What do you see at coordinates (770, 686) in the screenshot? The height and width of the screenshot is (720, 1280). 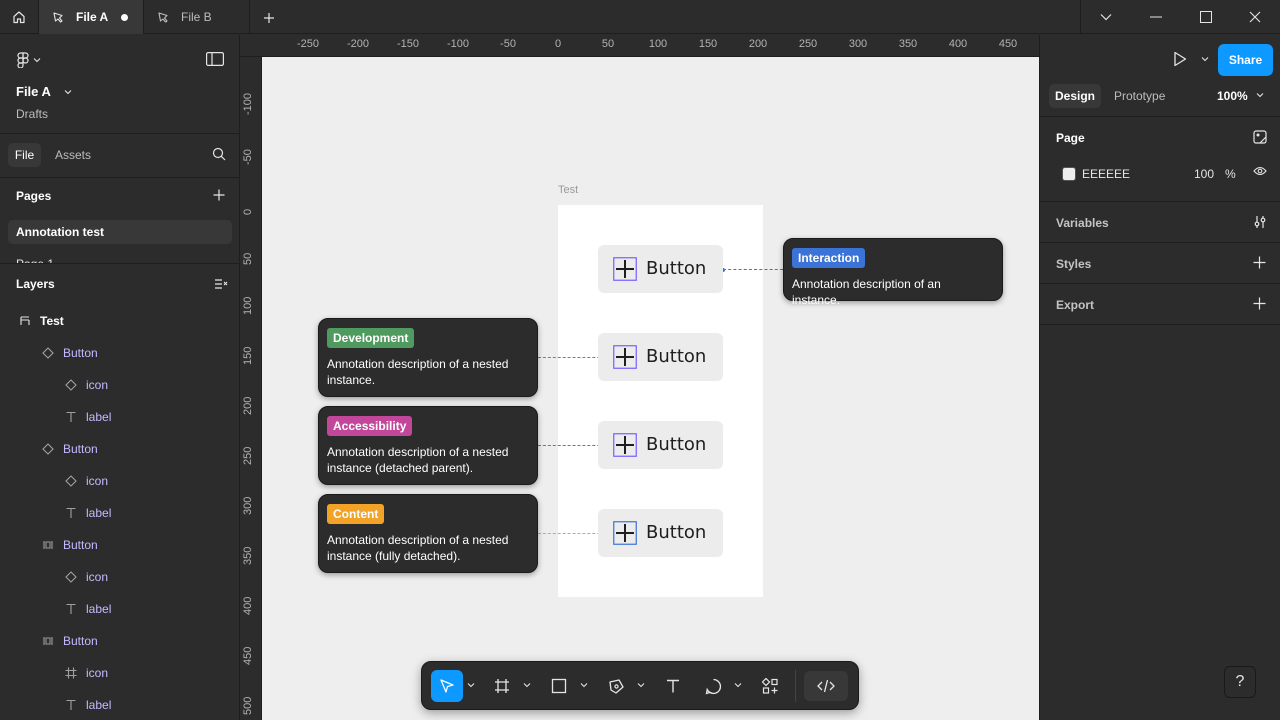 I see `actions-tool` at bounding box center [770, 686].